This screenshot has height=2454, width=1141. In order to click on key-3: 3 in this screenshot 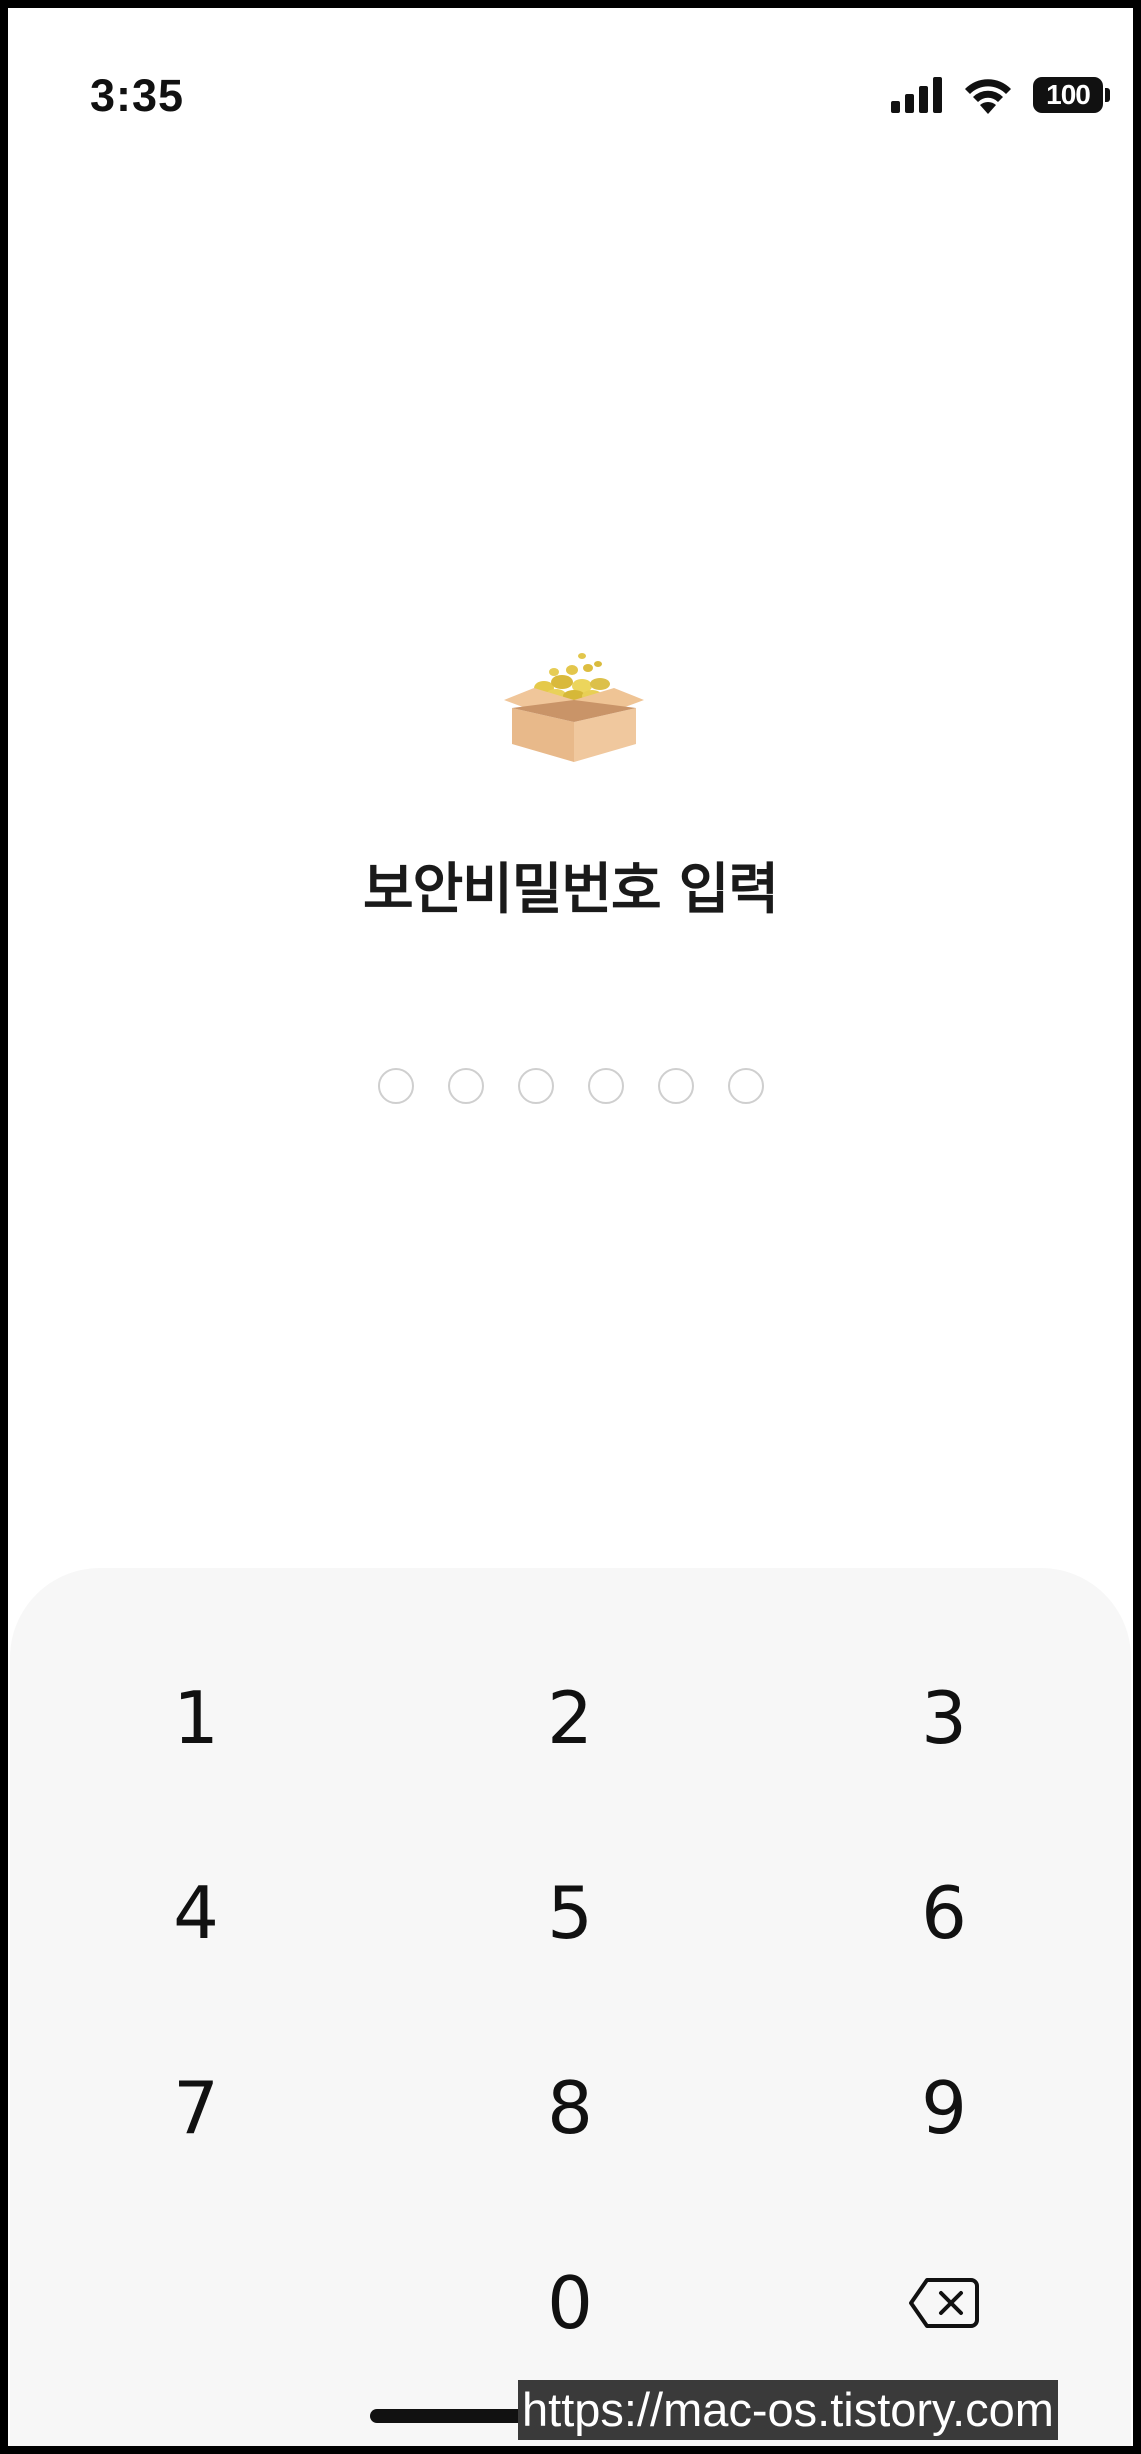, I will do `click(944, 1718)`.